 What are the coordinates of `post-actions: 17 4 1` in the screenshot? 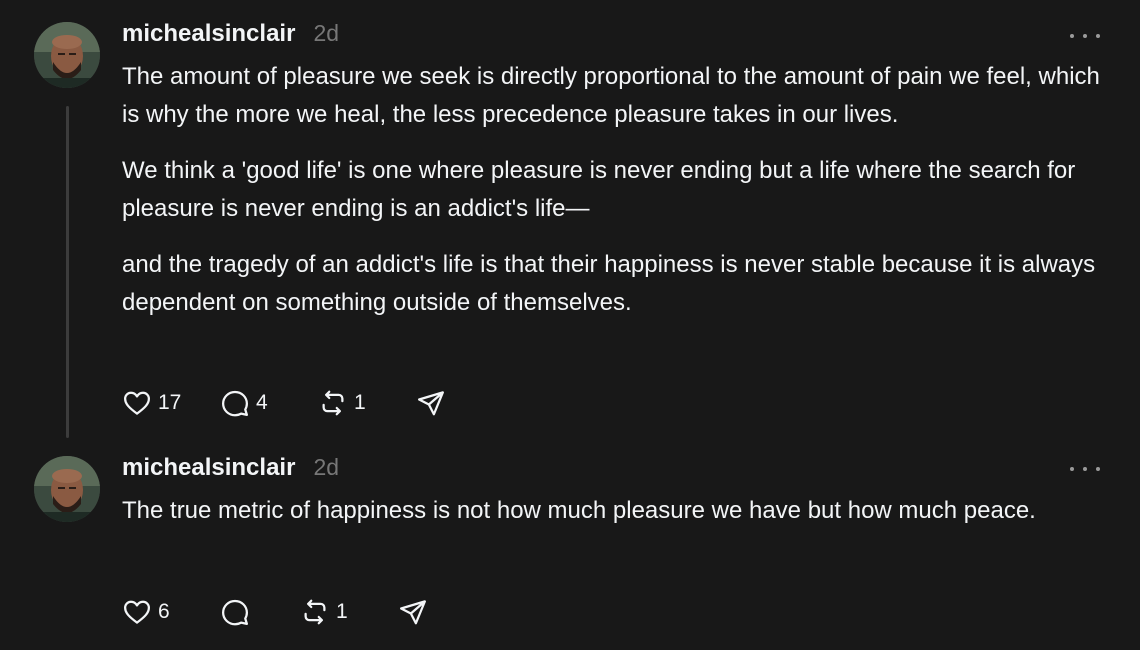 It's located at (284, 403).